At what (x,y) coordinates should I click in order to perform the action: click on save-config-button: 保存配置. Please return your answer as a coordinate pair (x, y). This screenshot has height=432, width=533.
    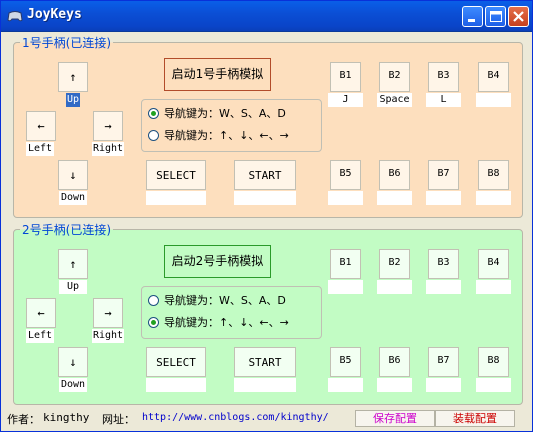
    Looking at the image, I should click on (395, 418).